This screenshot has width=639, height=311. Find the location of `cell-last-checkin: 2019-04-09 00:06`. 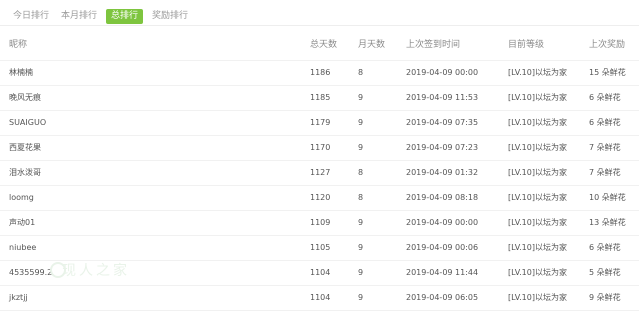

cell-last-checkin: 2019-04-09 00:06 is located at coordinates (442, 247).